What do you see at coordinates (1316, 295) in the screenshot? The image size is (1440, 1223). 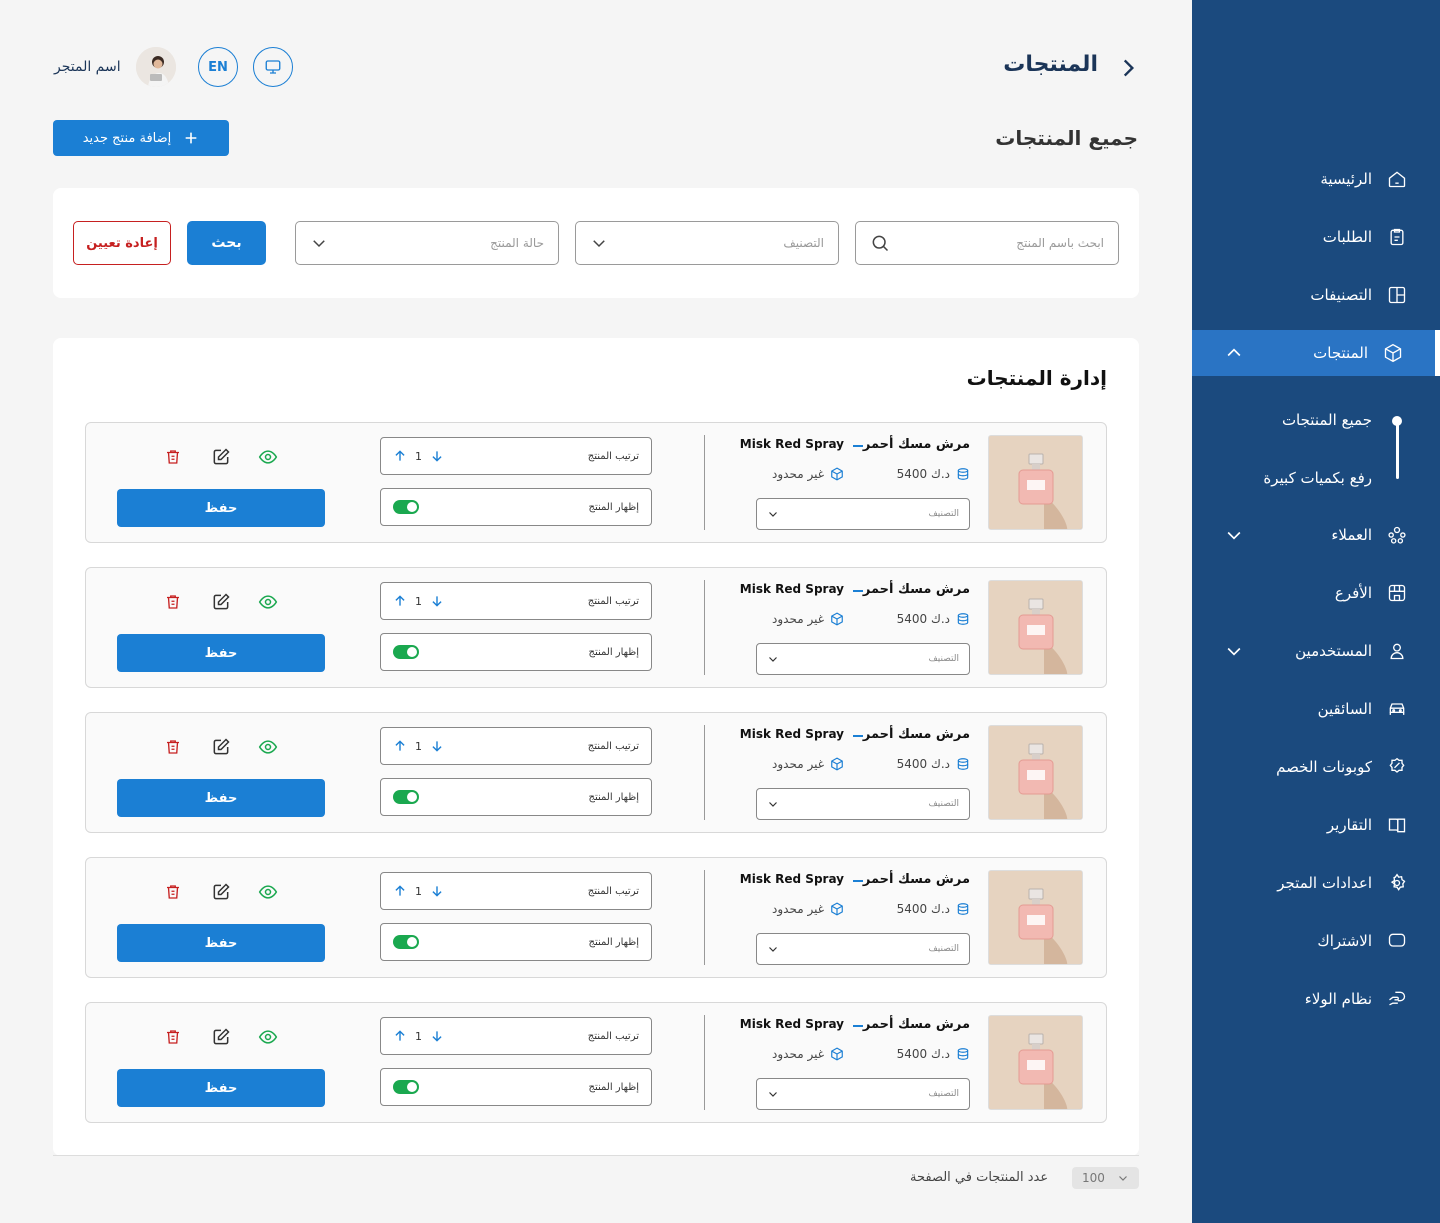 I see `sidebar-item-categories: التصنيفات` at bounding box center [1316, 295].